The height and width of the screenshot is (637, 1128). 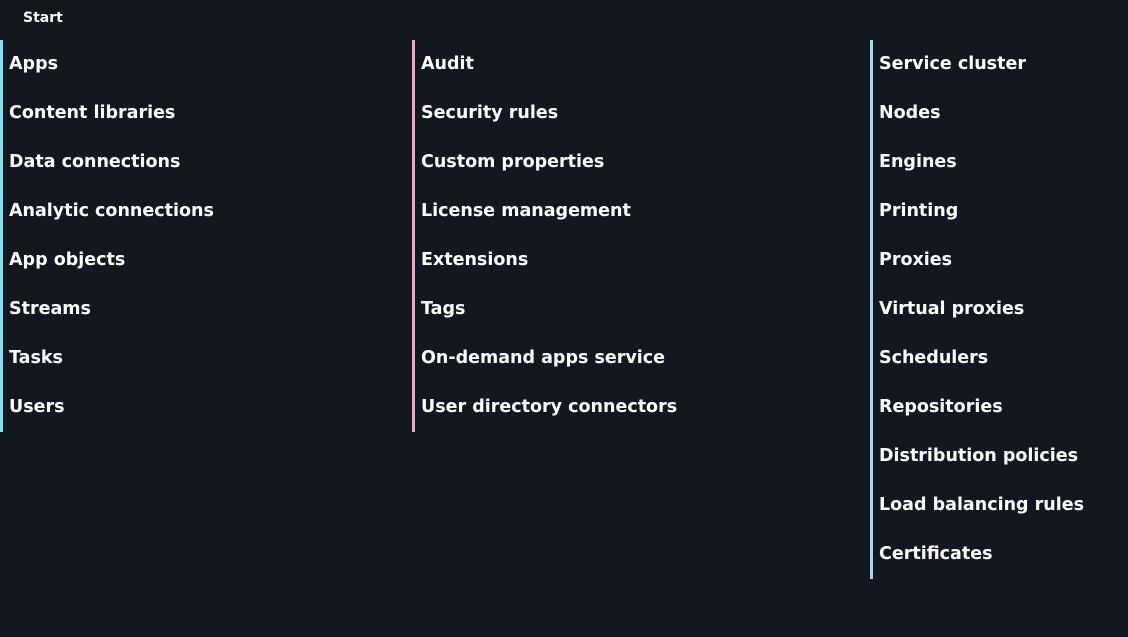 What do you see at coordinates (43, 18) in the screenshot?
I see `page-title: Start` at bounding box center [43, 18].